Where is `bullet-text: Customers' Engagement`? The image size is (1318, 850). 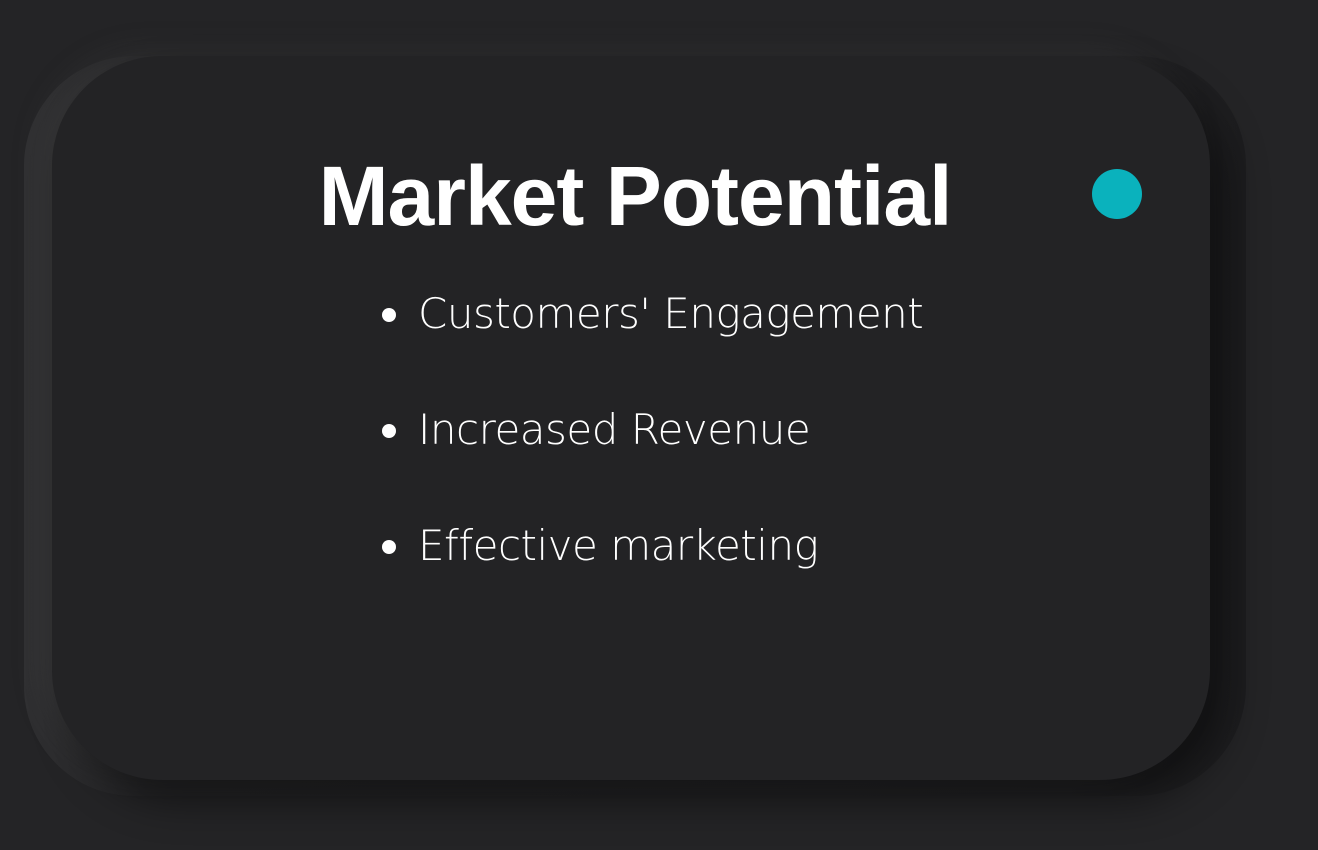
bullet-text: Customers' Engagement is located at coordinates (671, 313).